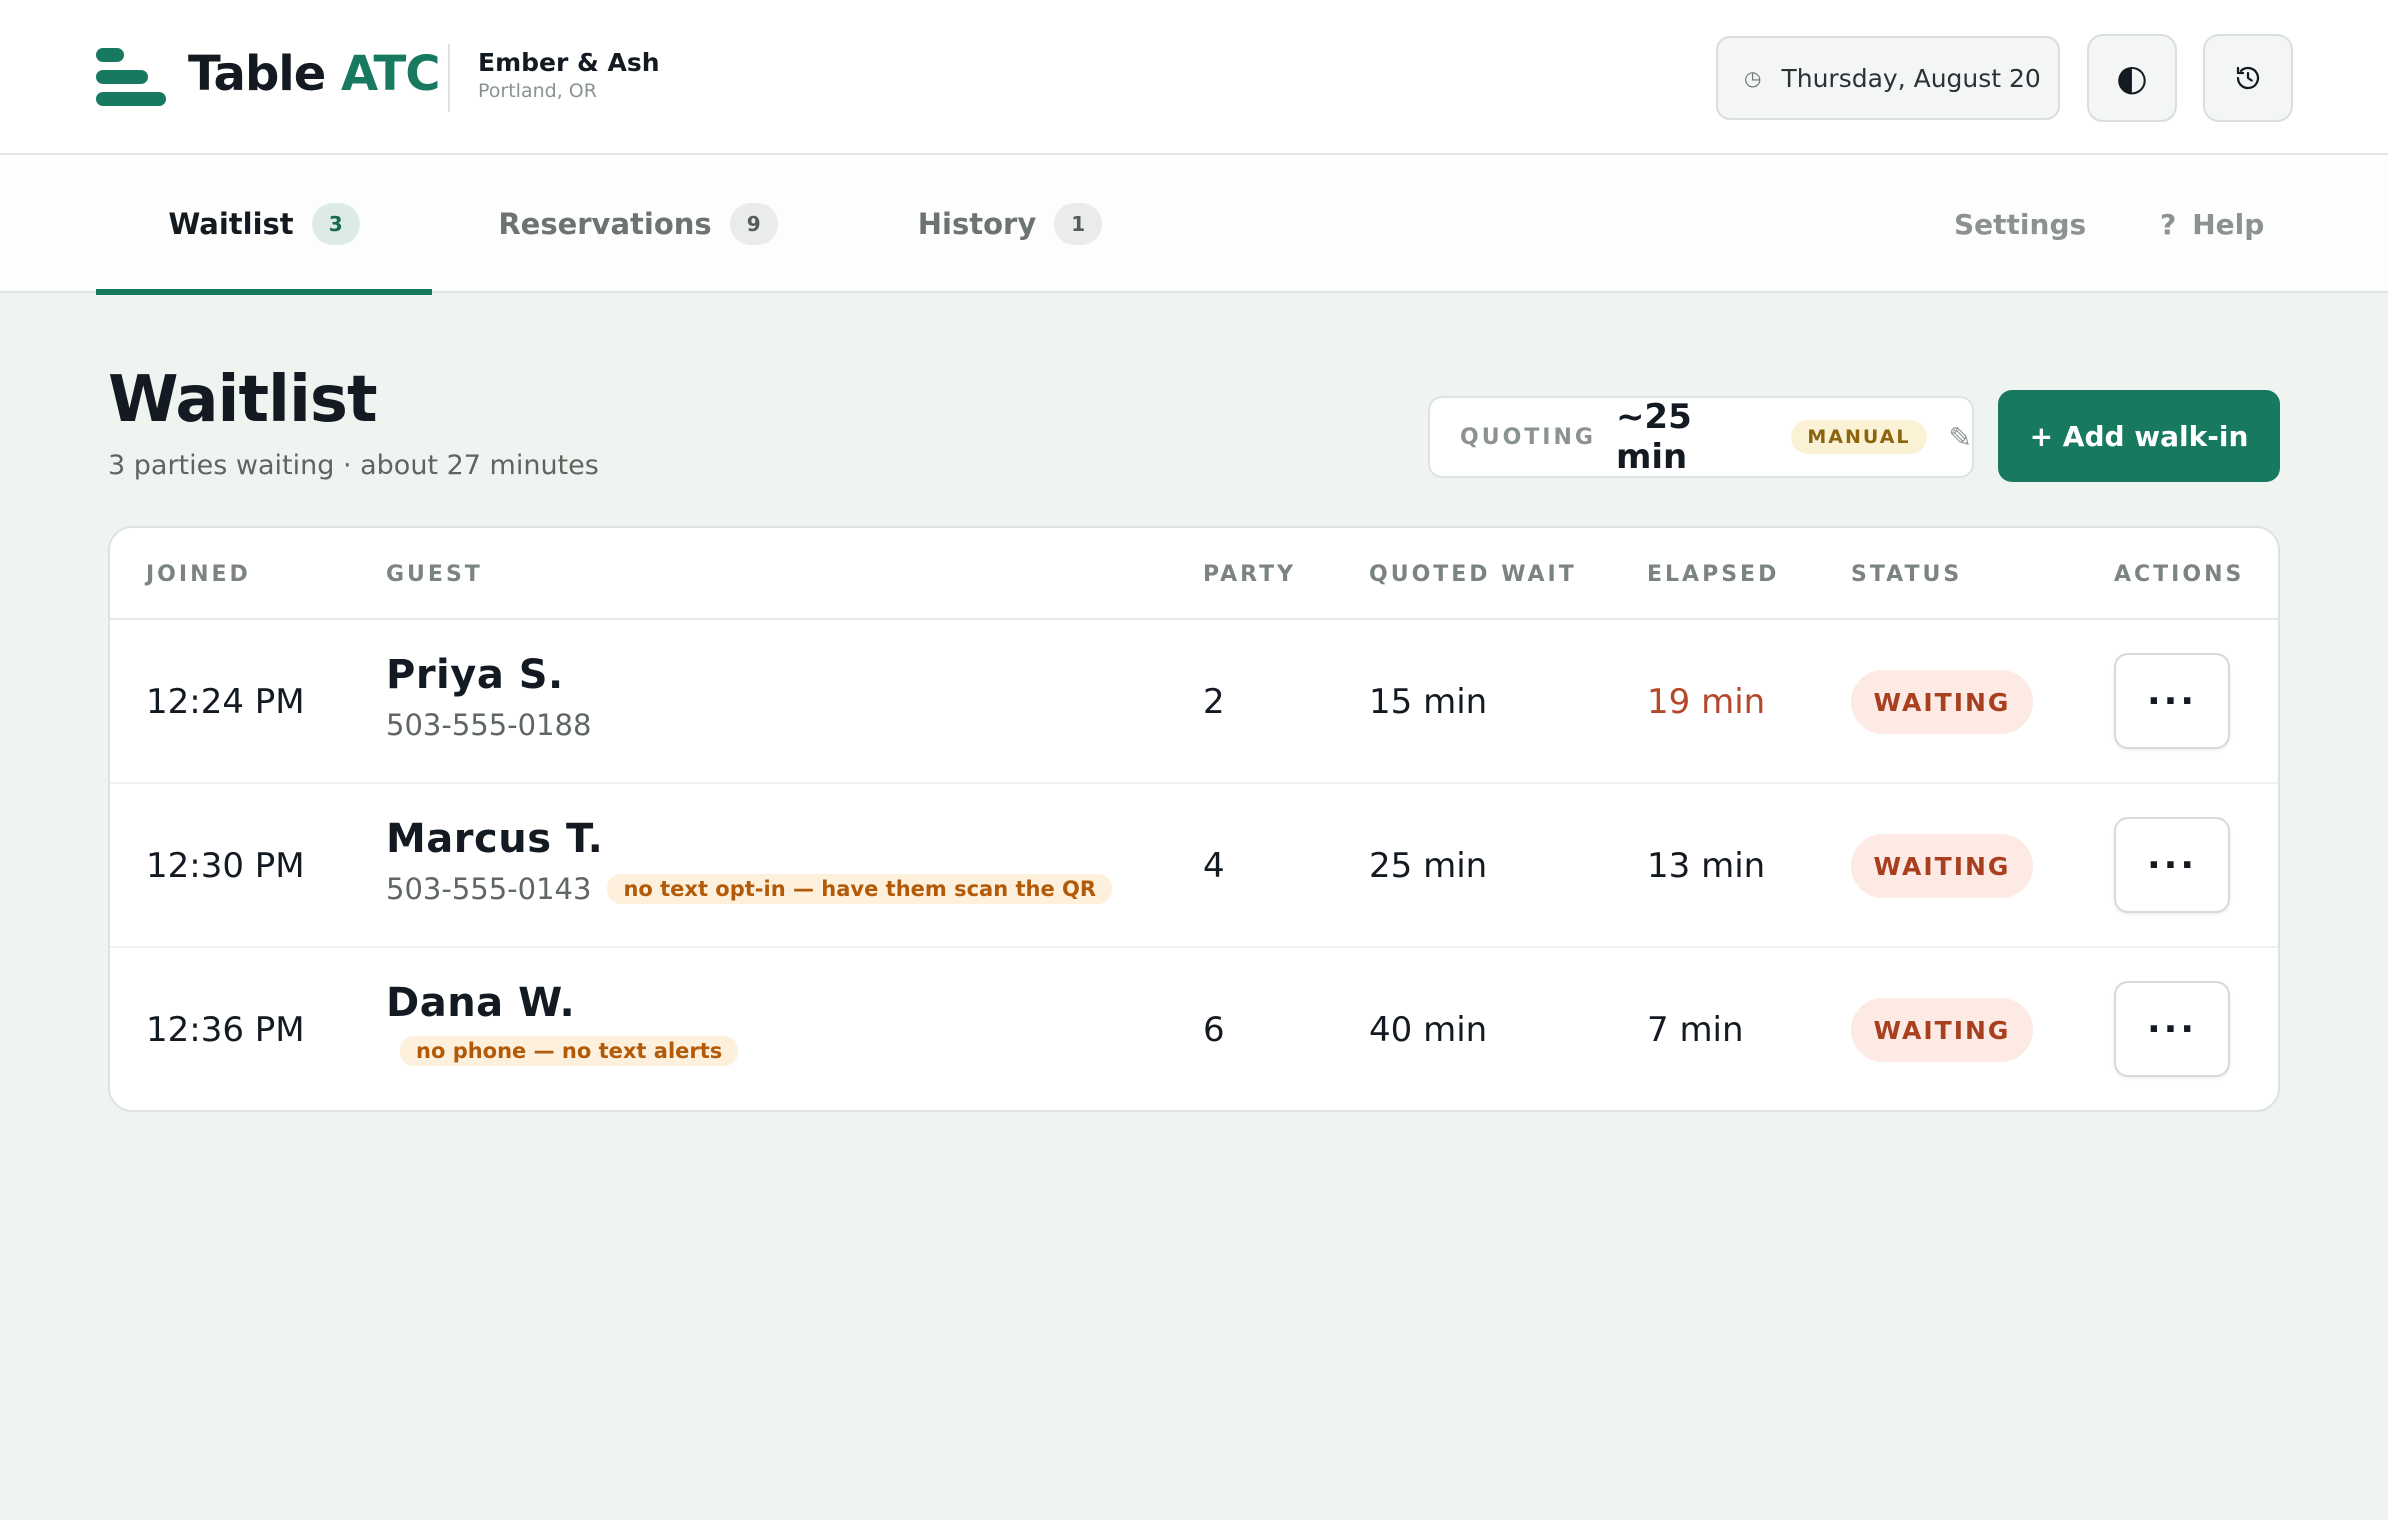  I want to click on joined-time: 12:36 PM, so click(225, 1030).